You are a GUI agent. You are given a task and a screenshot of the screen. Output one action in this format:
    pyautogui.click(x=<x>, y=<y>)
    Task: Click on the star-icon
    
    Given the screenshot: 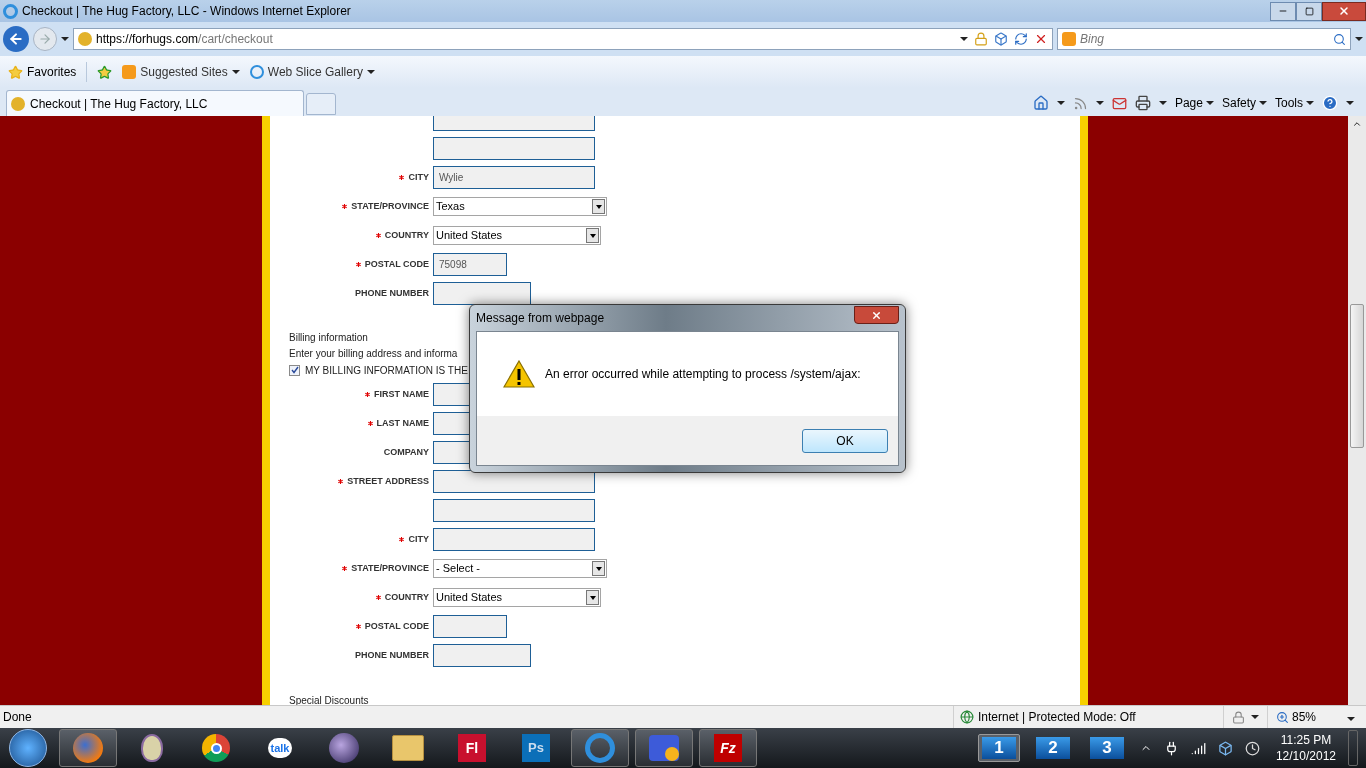 What is the action you would take?
    pyautogui.click(x=15, y=72)
    